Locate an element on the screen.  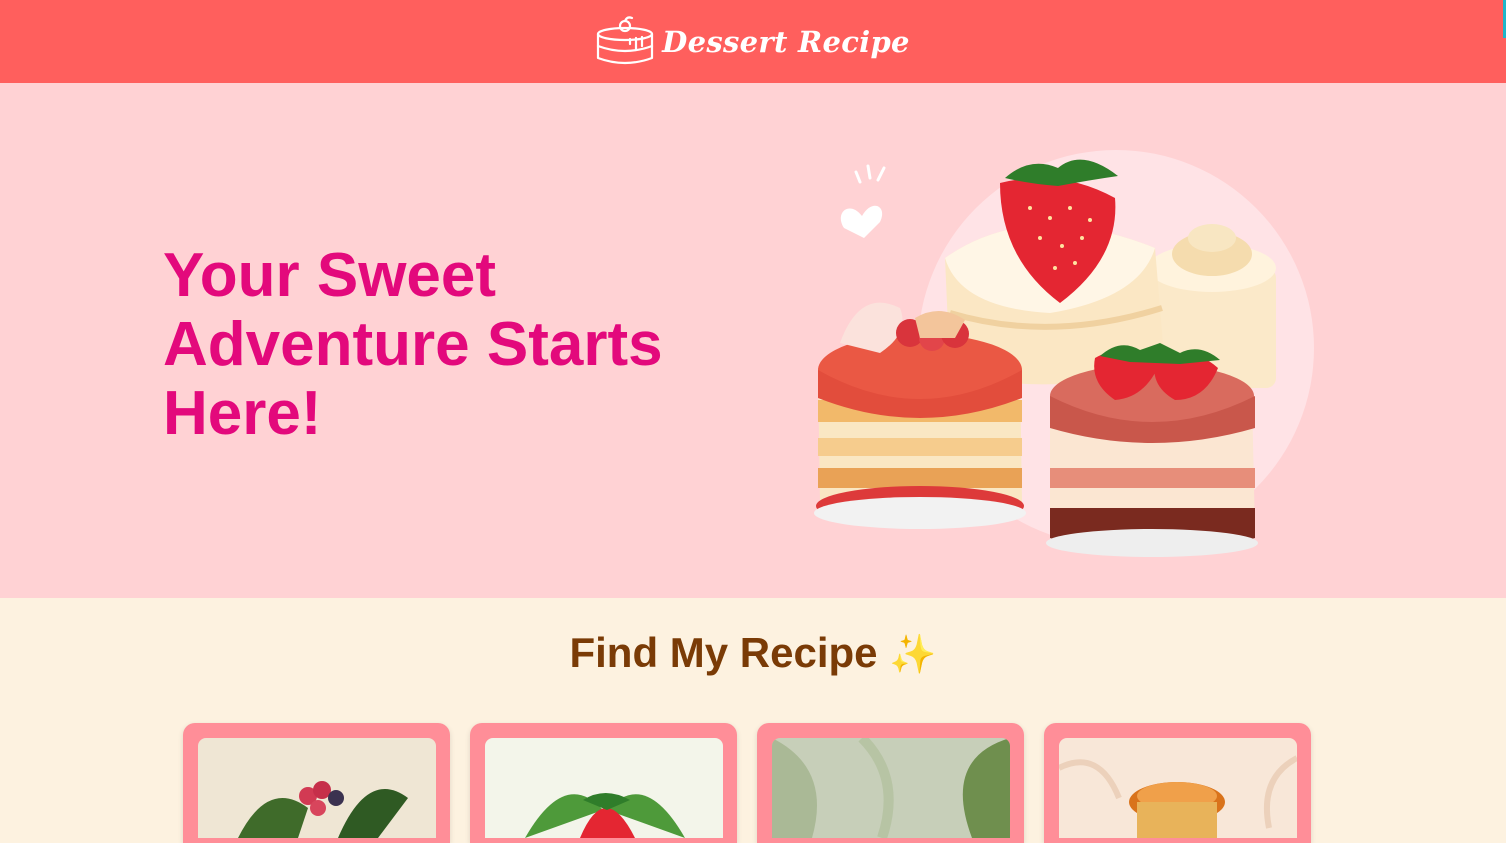
caramel-dessert-image is located at coordinates (1178, 788).